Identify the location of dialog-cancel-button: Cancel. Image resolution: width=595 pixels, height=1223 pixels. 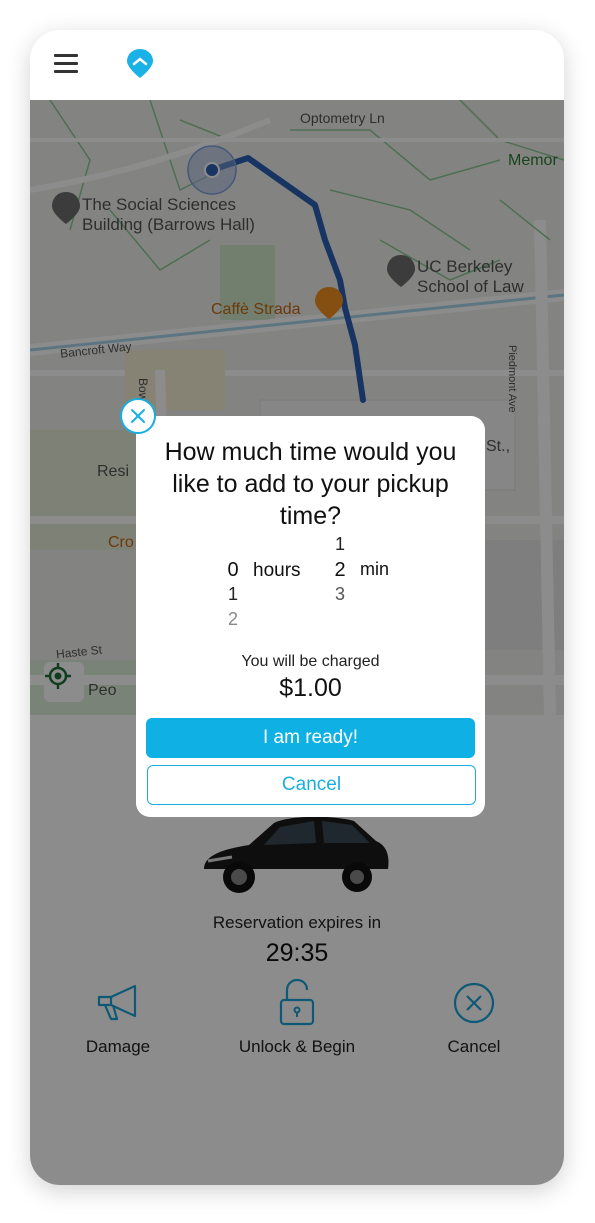
(311, 785).